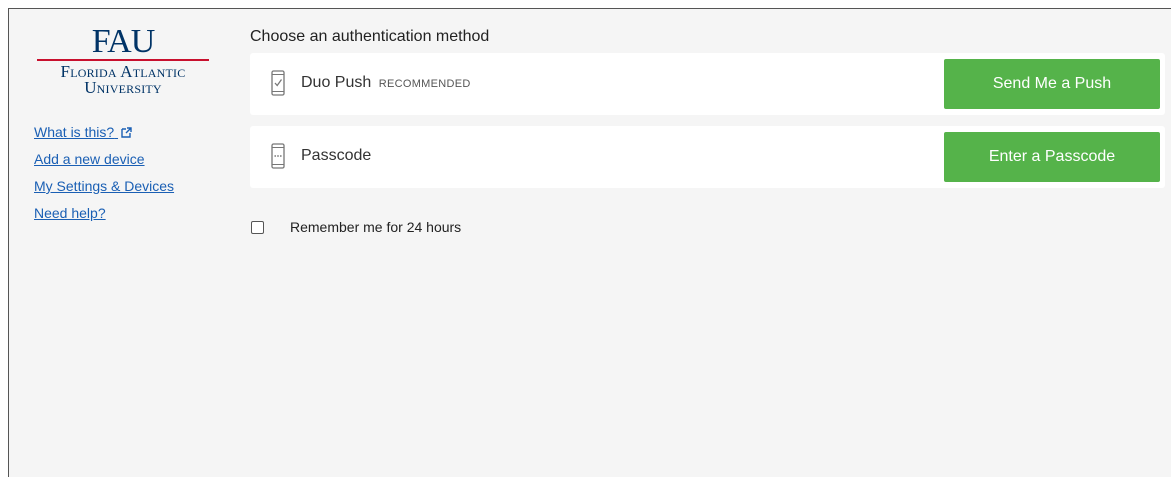 Image resolution: width=1171 pixels, height=477 pixels. Describe the element at coordinates (126, 132) in the screenshot. I see `external-link-icon` at that location.